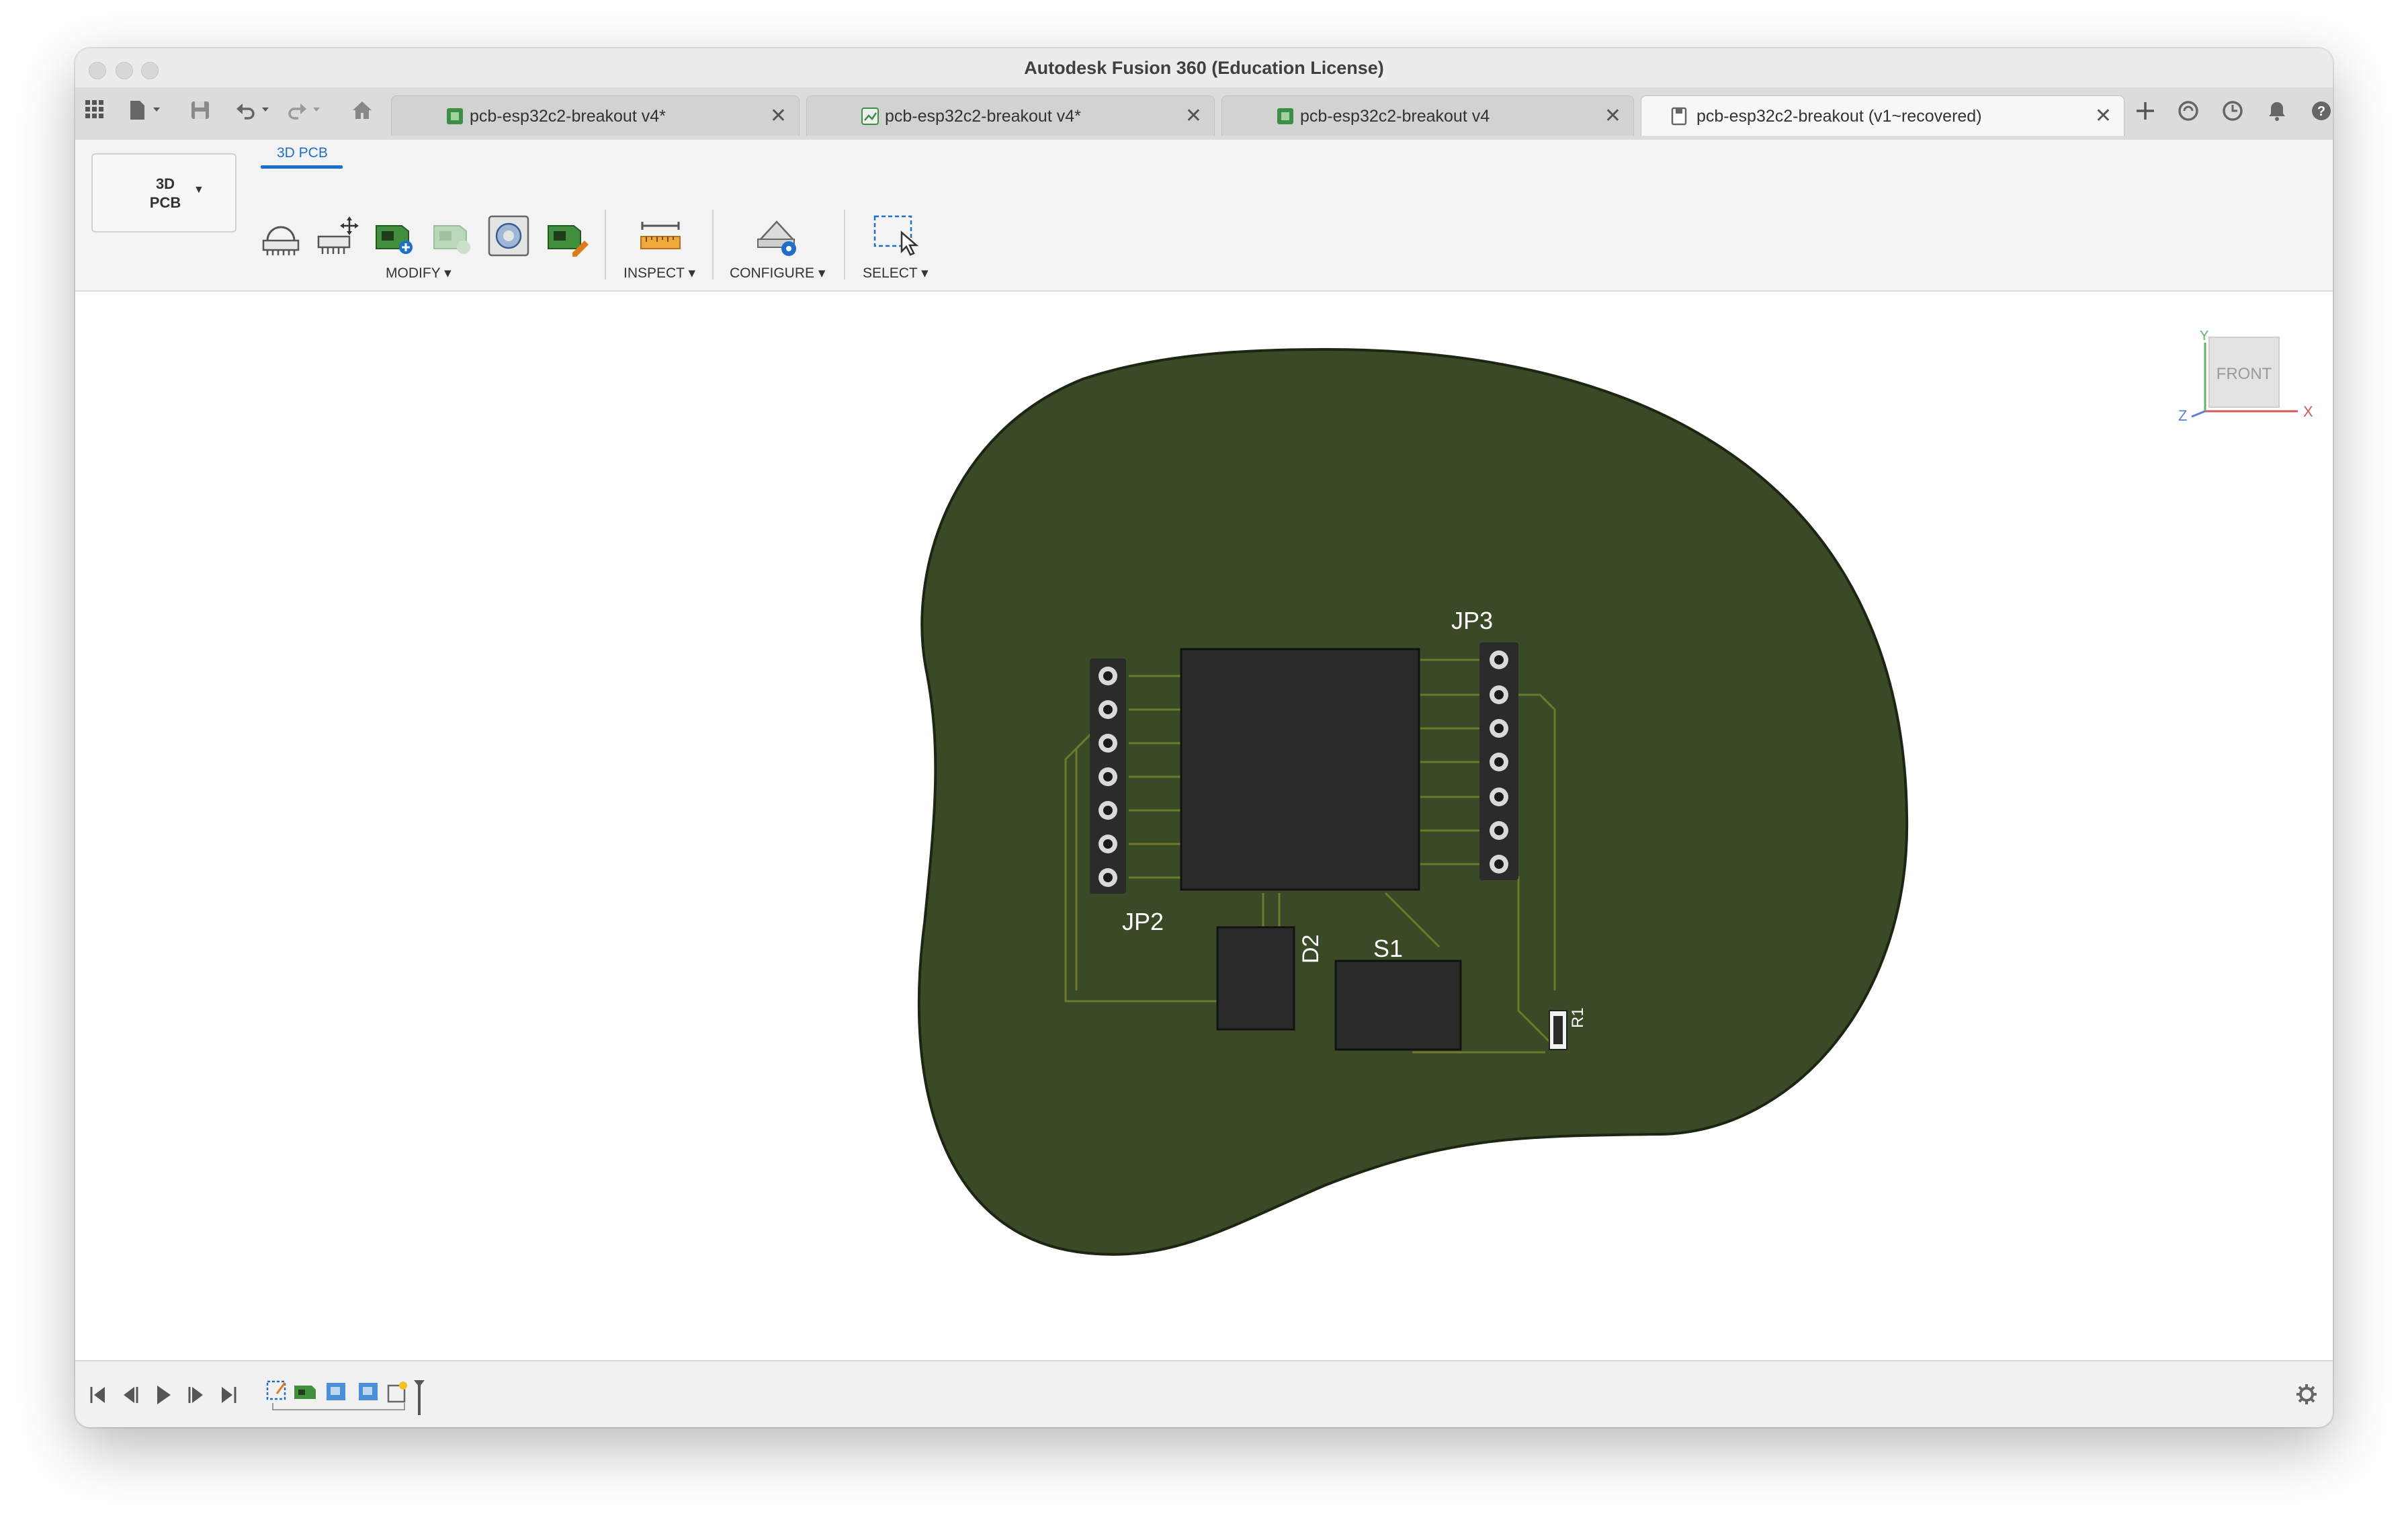  What do you see at coordinates (2182, 415) in the screenshot?
I see `axis-z-label: Z` at bounding box center [2182, 415].